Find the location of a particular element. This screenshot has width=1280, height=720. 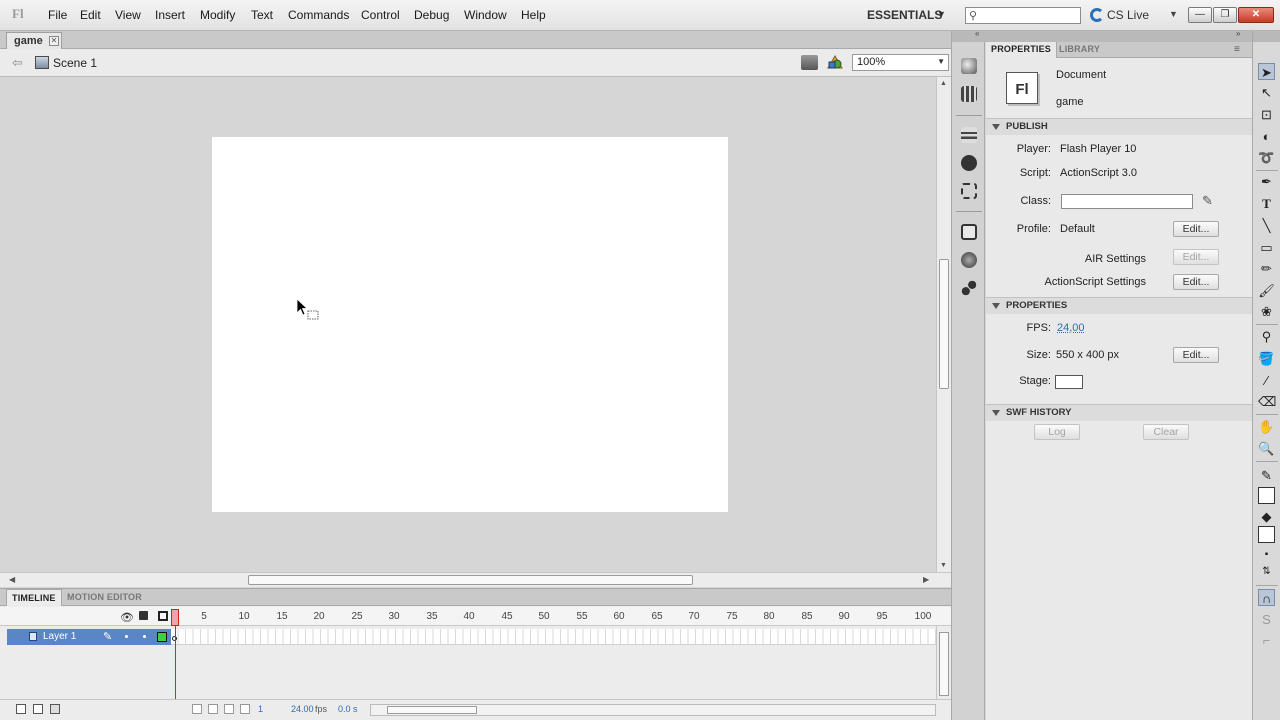

menu-insert: Insert is located at coordinates (170, 15).